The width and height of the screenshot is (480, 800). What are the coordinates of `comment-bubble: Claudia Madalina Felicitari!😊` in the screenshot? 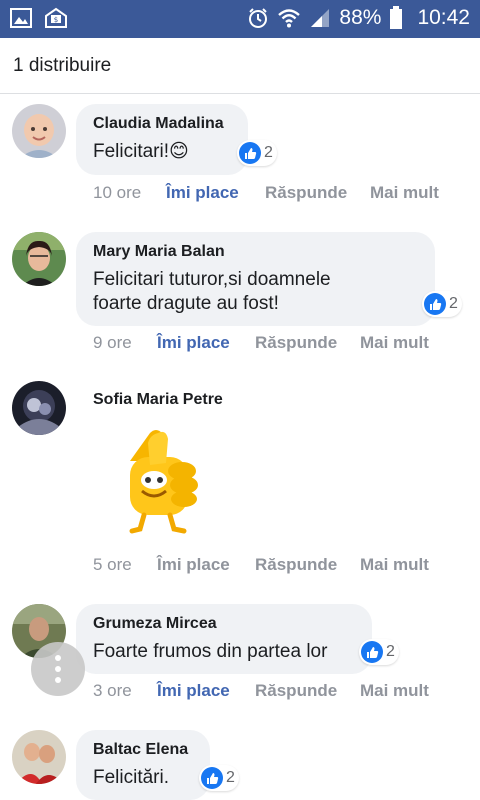 It's located at (162, 139).